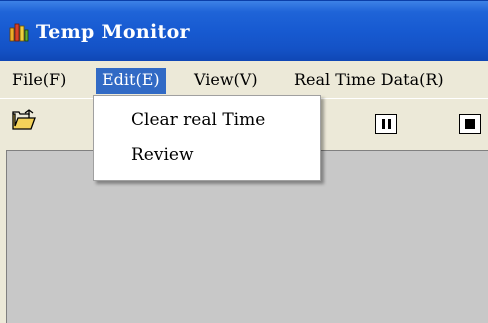 This screenshot has height=323, width=488. What do you see at coordinates (131, 81) in the screenshot?
I see `menu-edit: Edit(E)` at bounding box center [131, 81].